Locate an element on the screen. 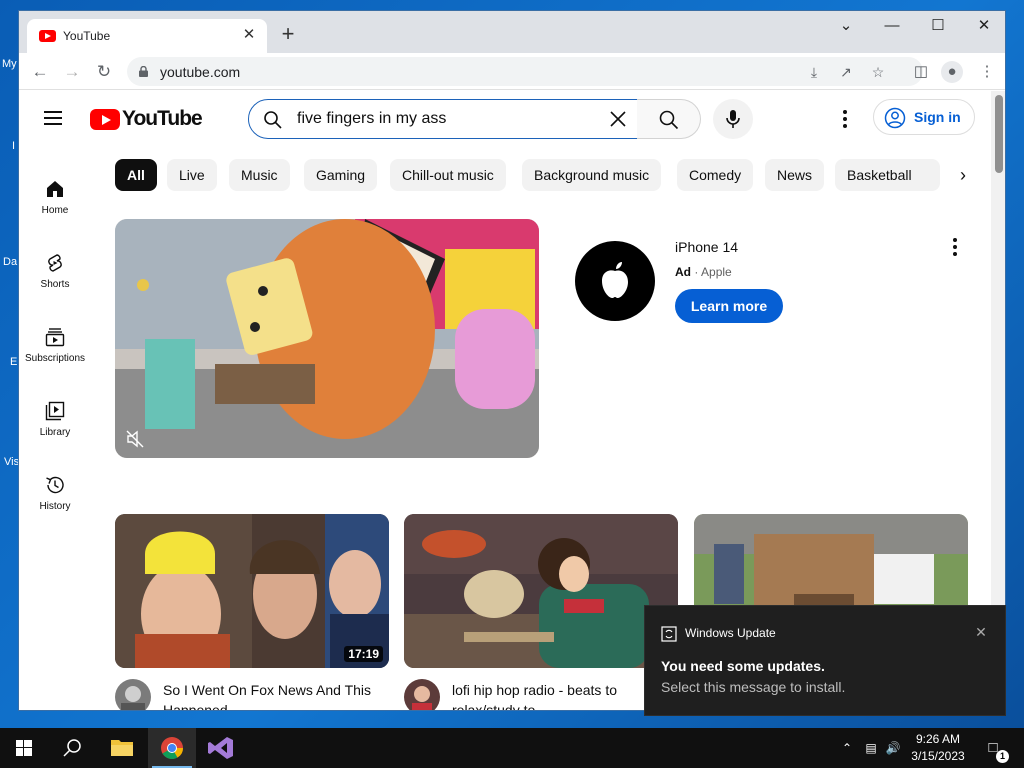  account-circle-icon is located at coordinates (895, 118).